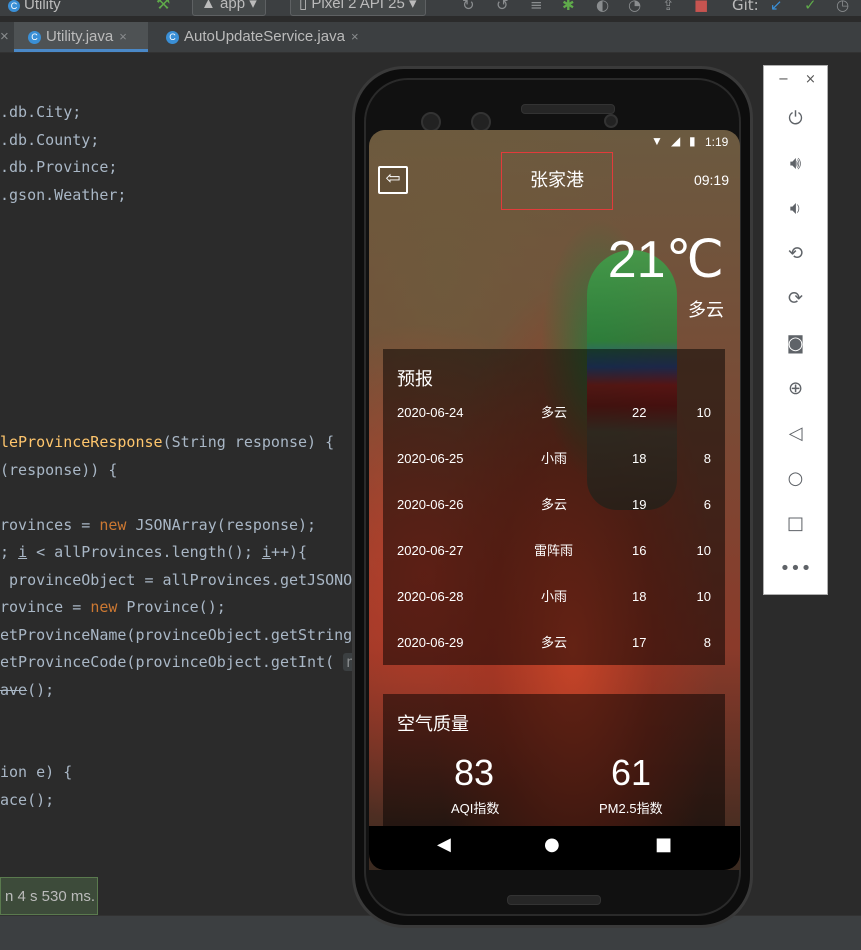  Describe the element at coordinates (433, 724) in the screenshot. I see `aqi-title: 空气质量` at that location.